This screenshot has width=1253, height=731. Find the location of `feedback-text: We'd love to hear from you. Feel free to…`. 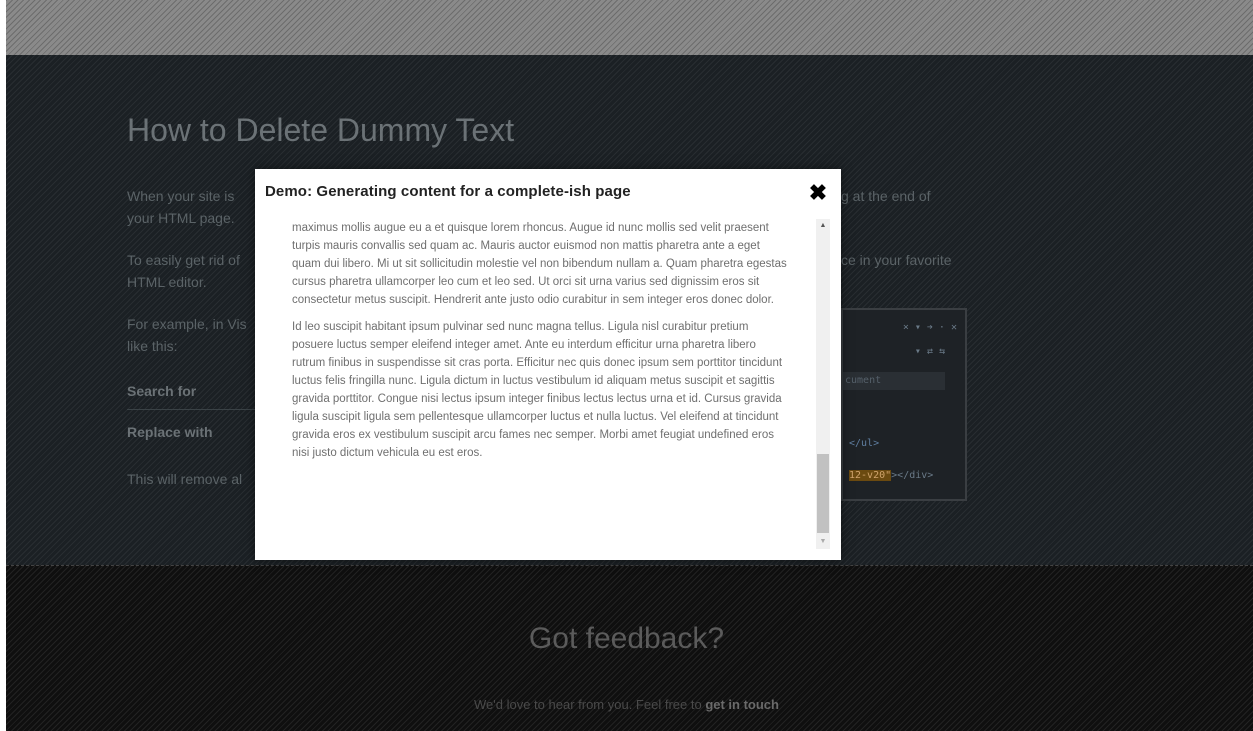

feedback-text: We'd love to hear from you. Feel free to… is located at coordinates (626, 704).